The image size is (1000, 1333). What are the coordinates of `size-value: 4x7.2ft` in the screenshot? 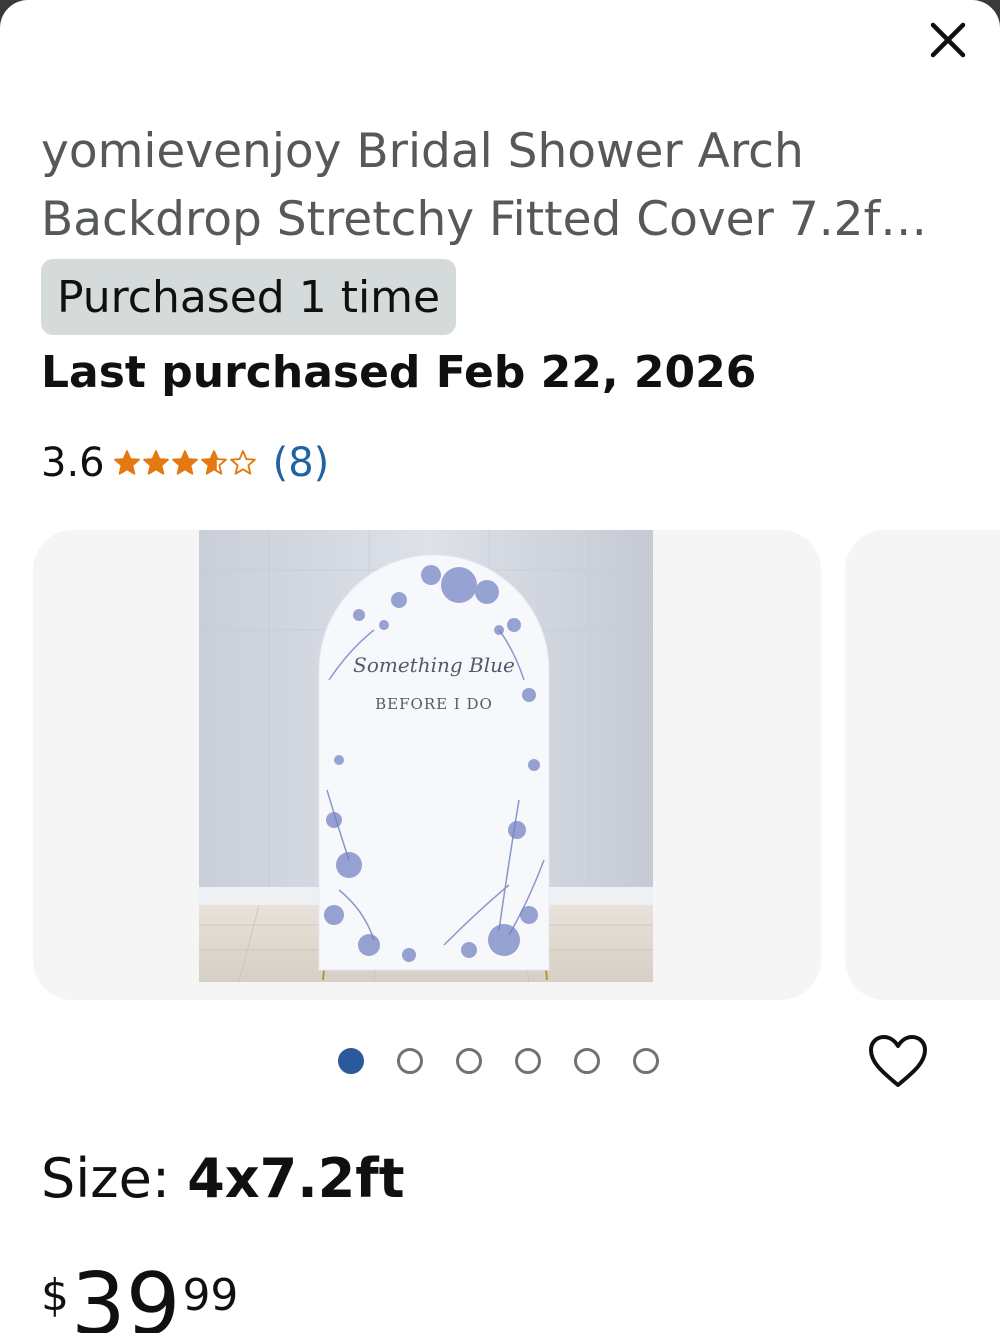 It's located at (296, 1178).